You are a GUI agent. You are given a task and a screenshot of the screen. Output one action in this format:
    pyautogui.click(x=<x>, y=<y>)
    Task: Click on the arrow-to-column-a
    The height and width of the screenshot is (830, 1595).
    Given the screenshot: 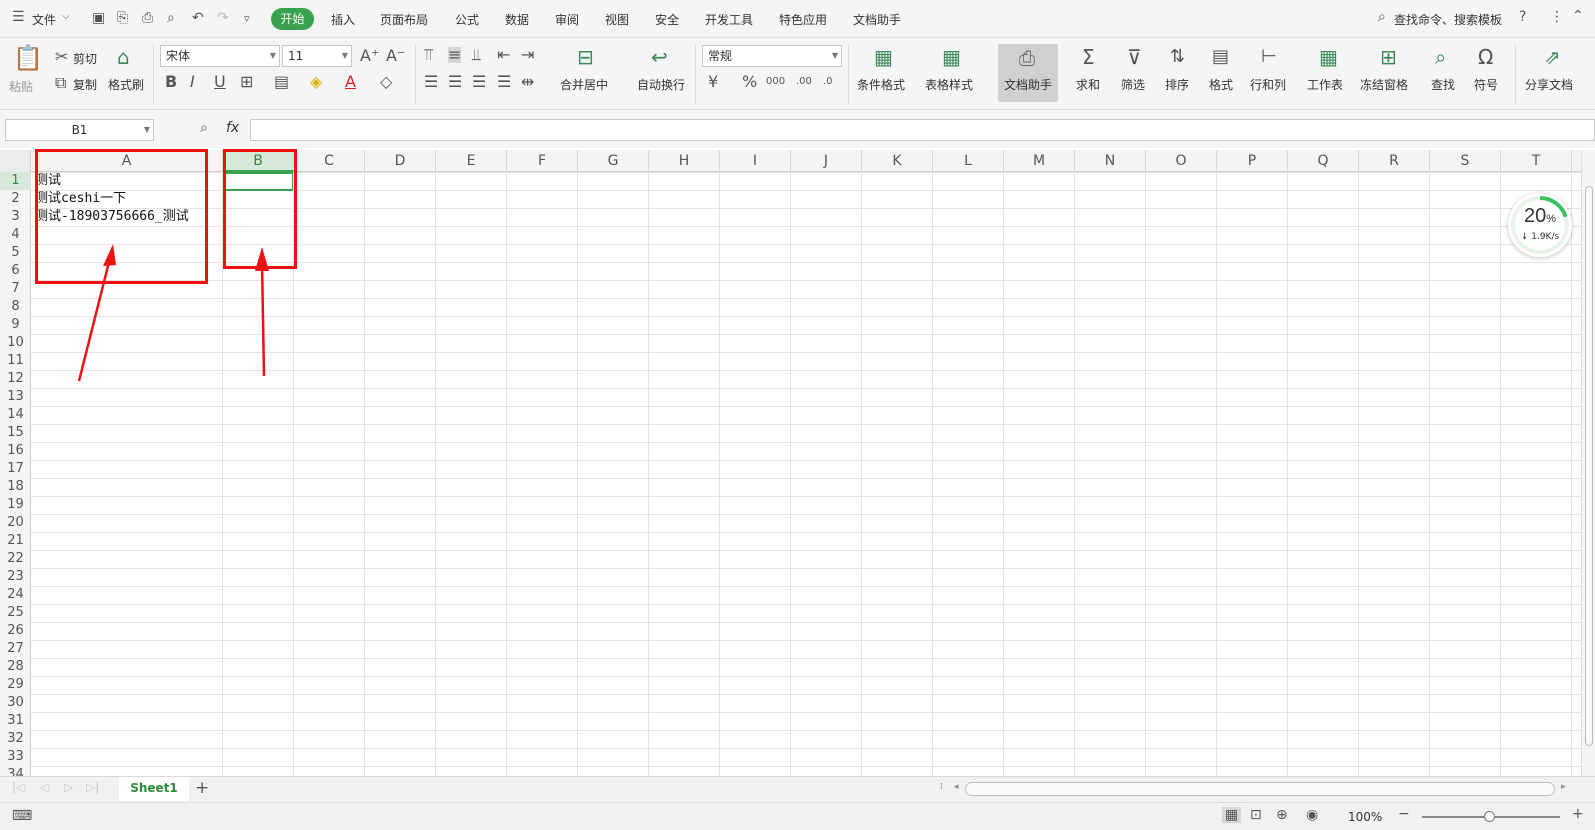 What is the action you would take?
    pyautogui.click(x=94, y=319)
    